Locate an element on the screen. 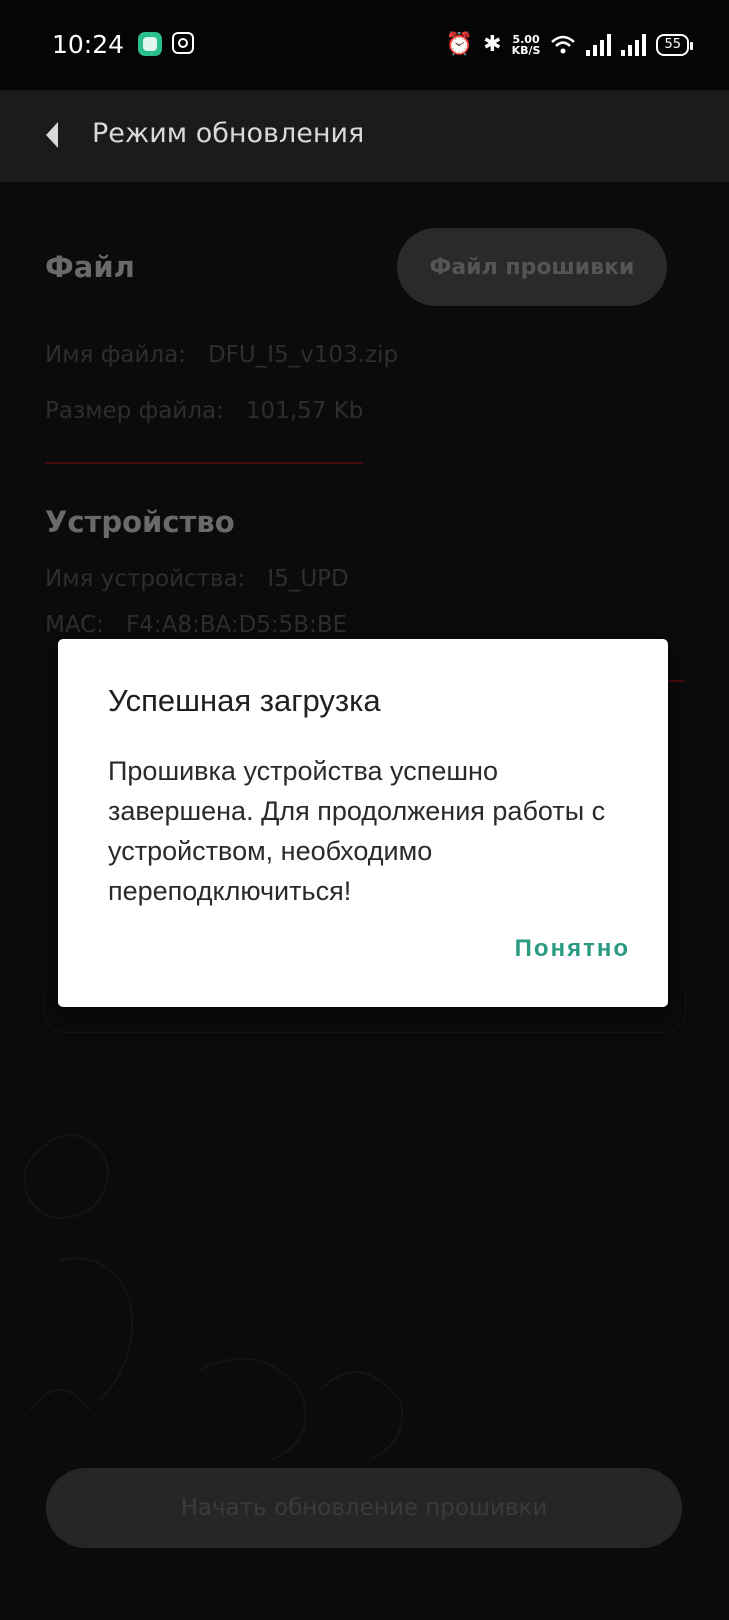  device-name-value: I5_UPD is located at coordinates (308, 579).